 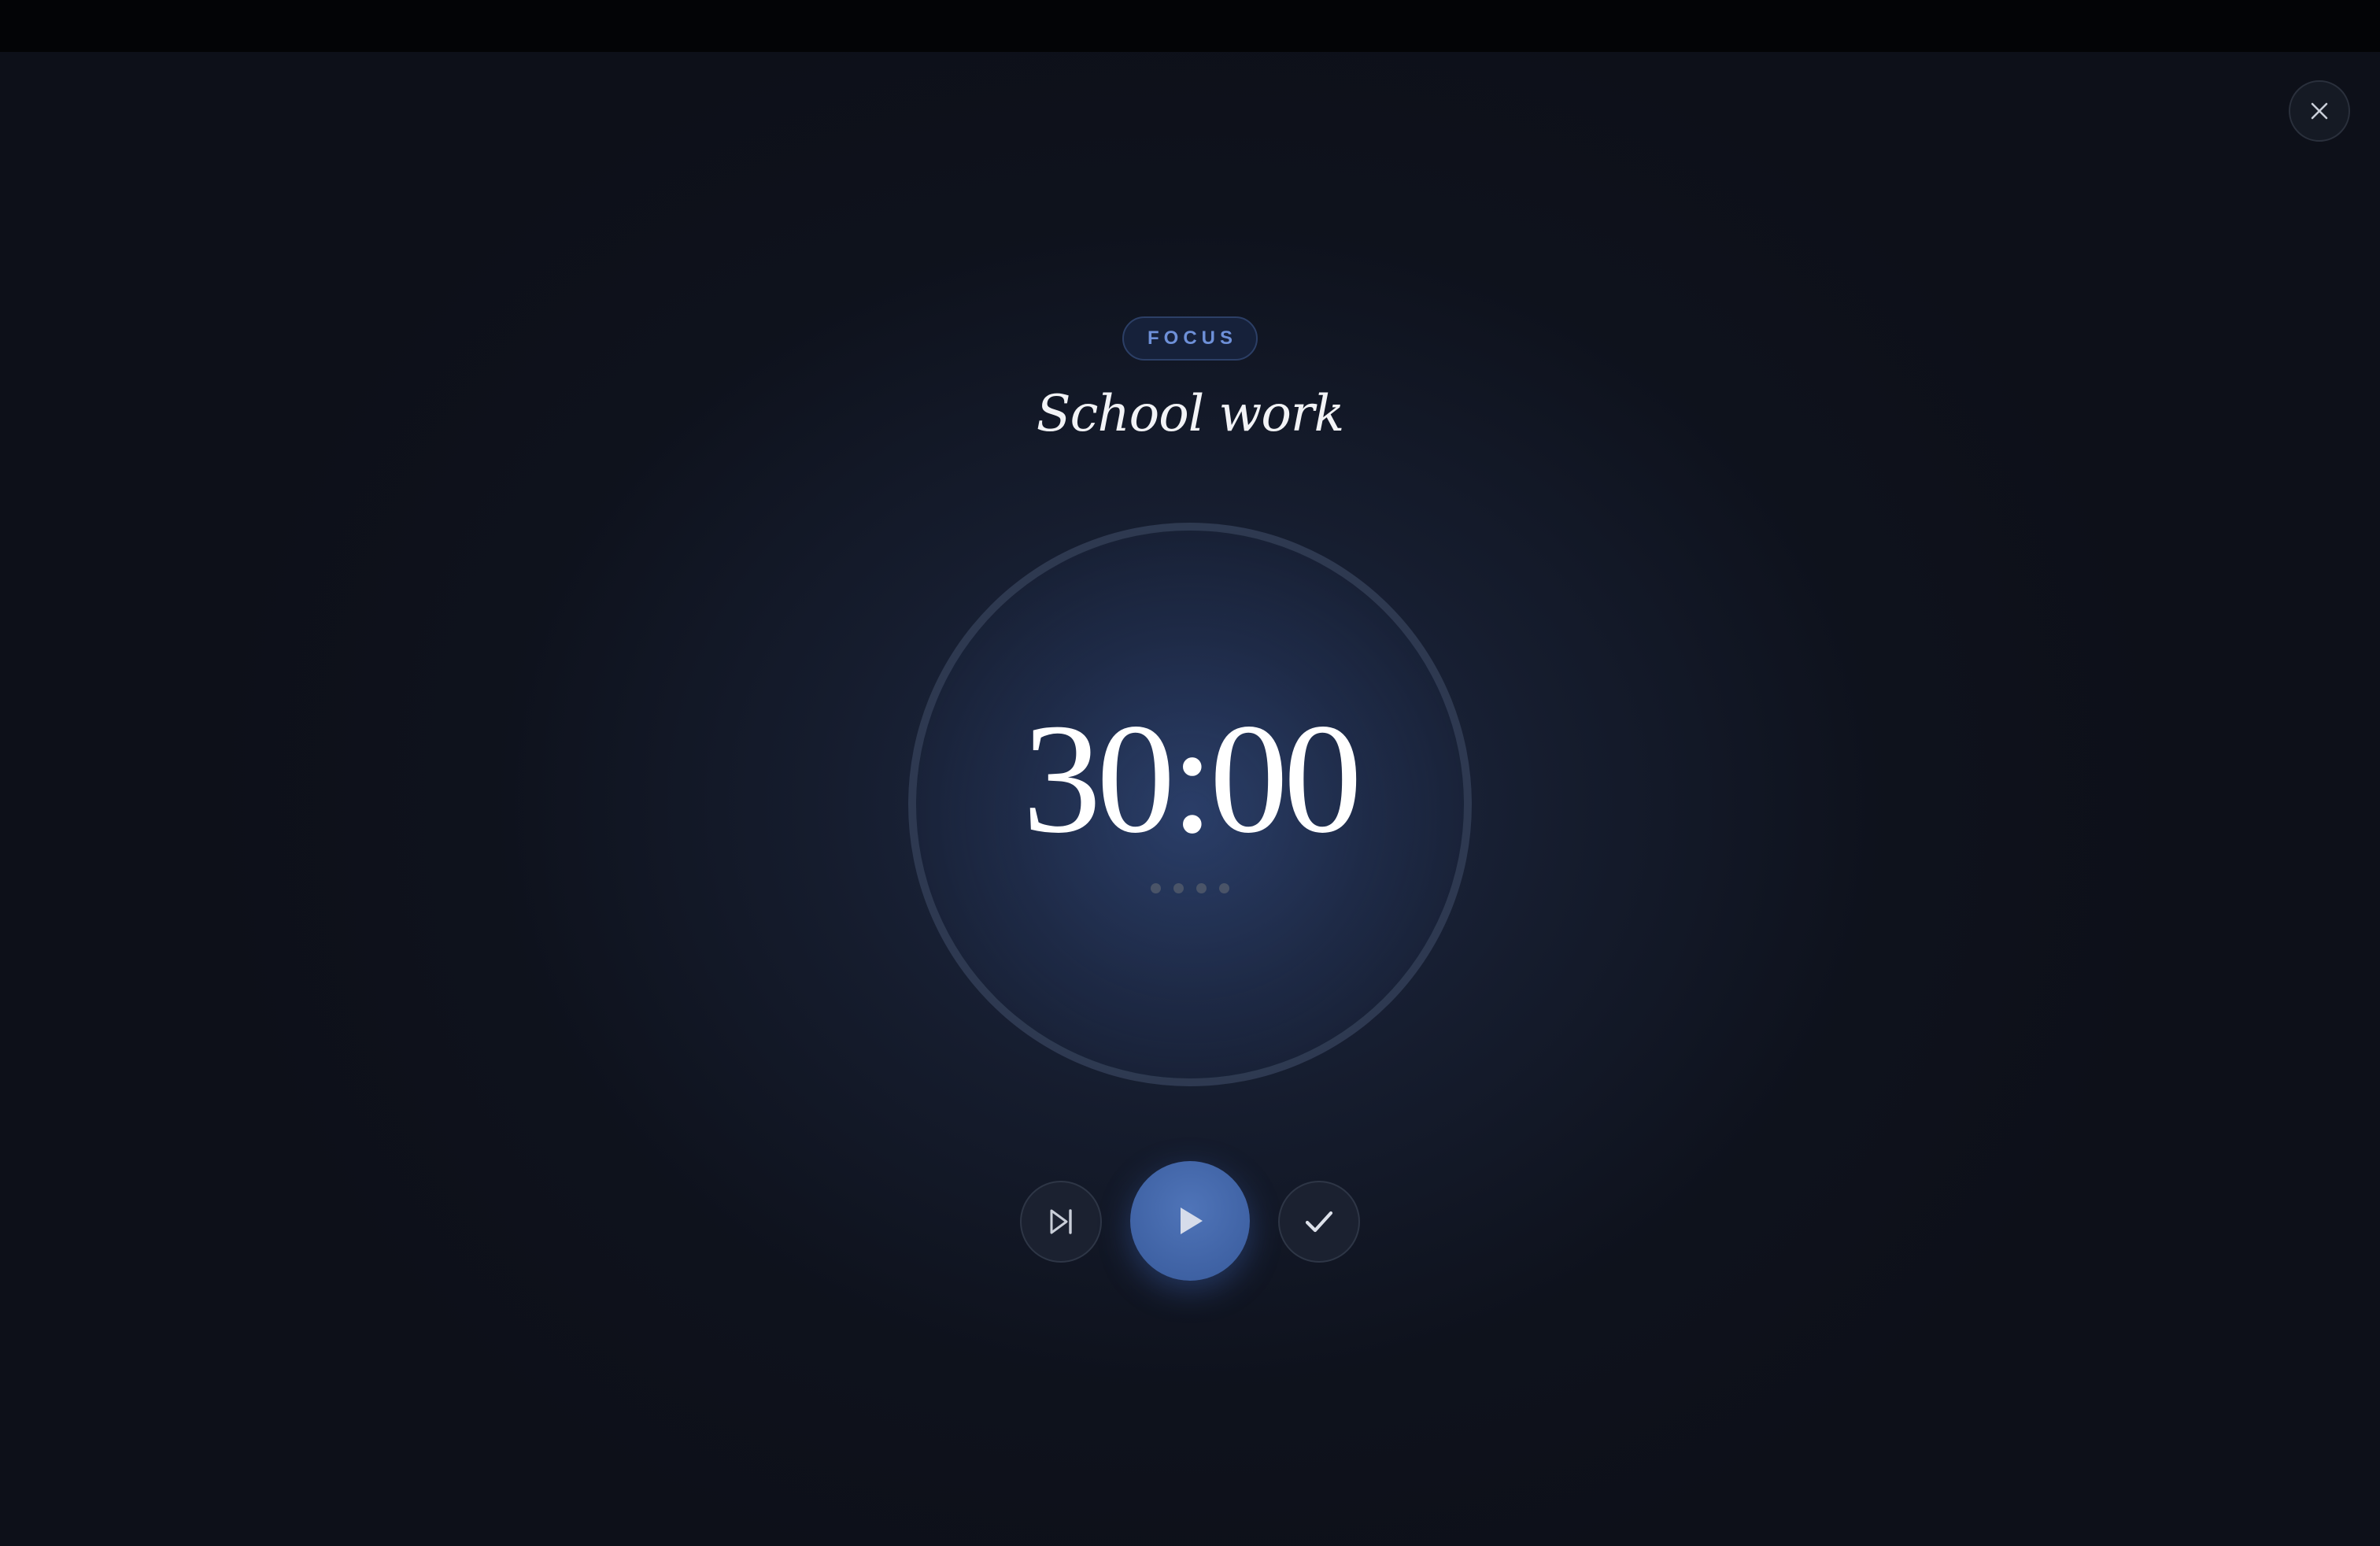 What do you see at coordinates (1190, 888) in the screenshot?
I see `session-progress-dots` at bounding box center [1190, 888].